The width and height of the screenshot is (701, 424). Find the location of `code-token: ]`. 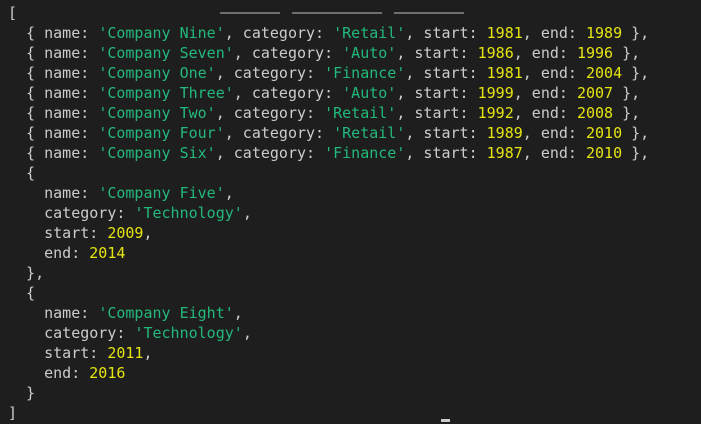

code-token: ] is located at coordinates (13, 413).